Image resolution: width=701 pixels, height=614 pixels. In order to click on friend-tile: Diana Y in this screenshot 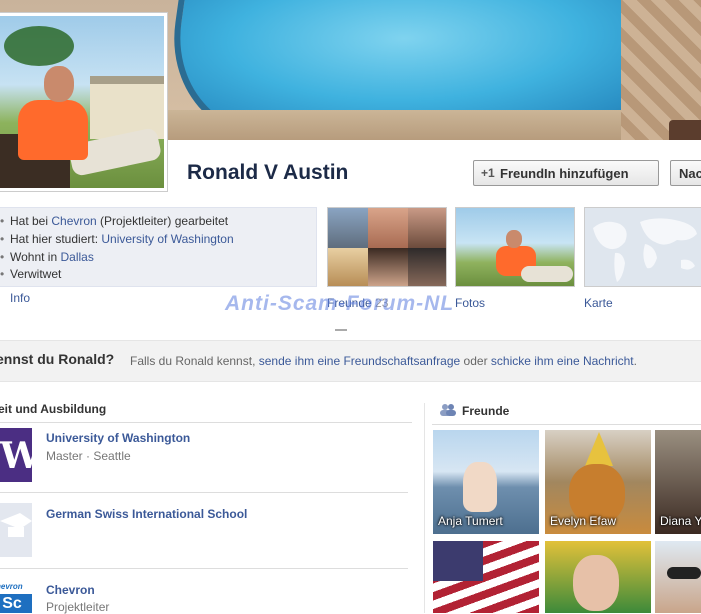, I will do `click(678, 482)`.